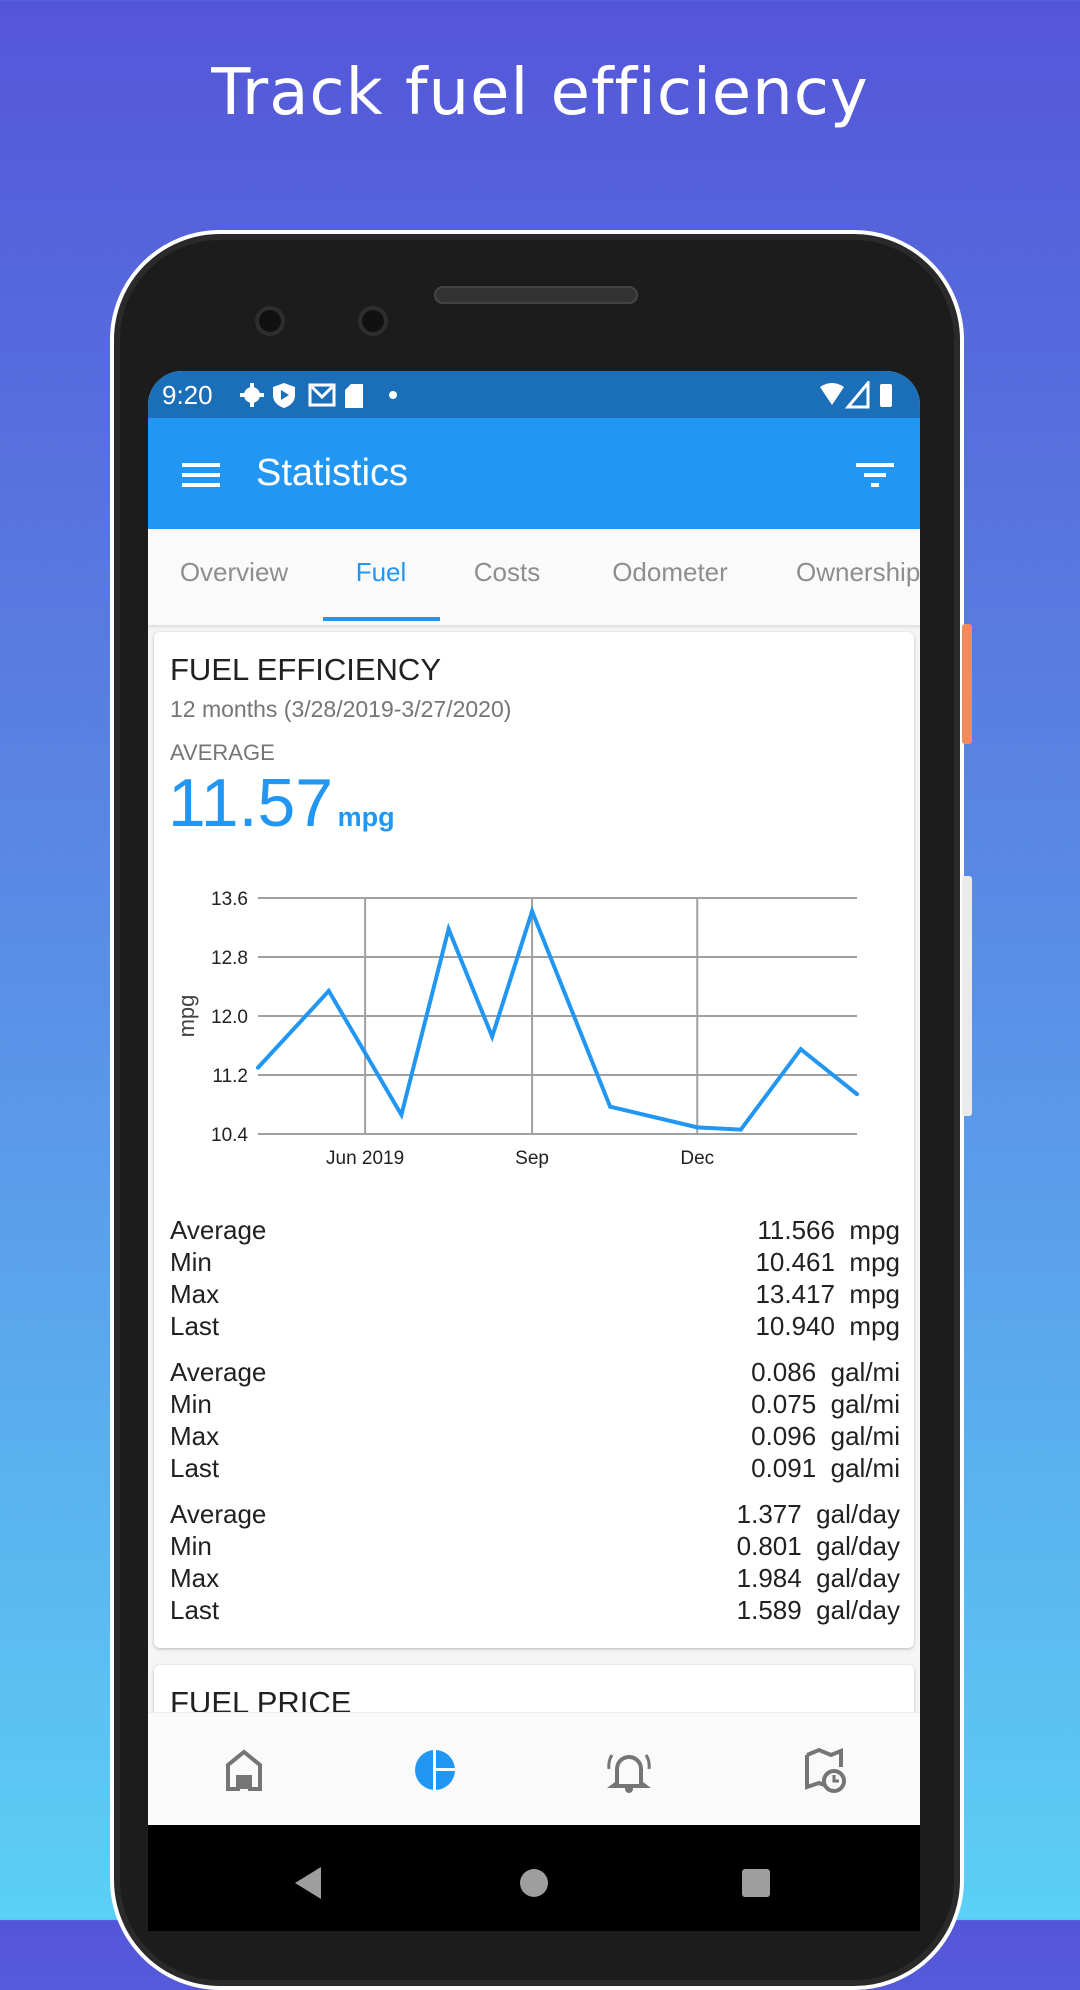  What do you see at coordinates (186, 1016) in the screenshot?
I see `y-axis-label: mpg` at bounding box center [186, 1016].